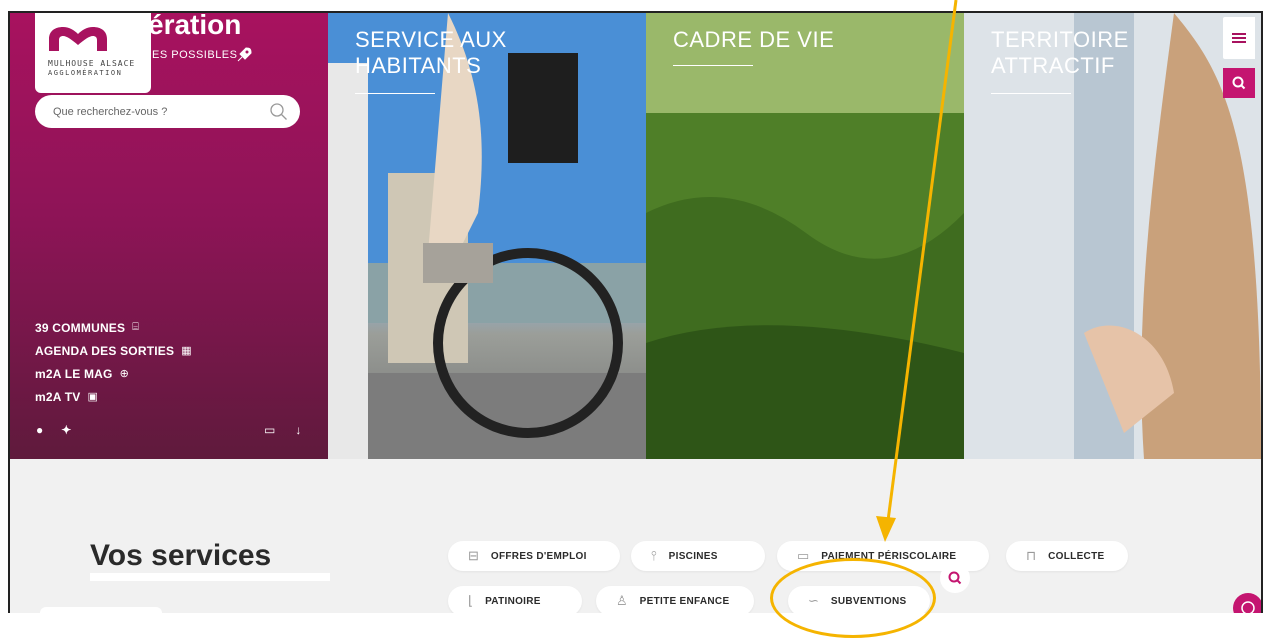 The height and width of the screenshot is (638, 1268). Describe the element at coordinates (92, 63) in the screenshot. I see `logo-text-line1: MULHOUSE ALSACE` at that location.